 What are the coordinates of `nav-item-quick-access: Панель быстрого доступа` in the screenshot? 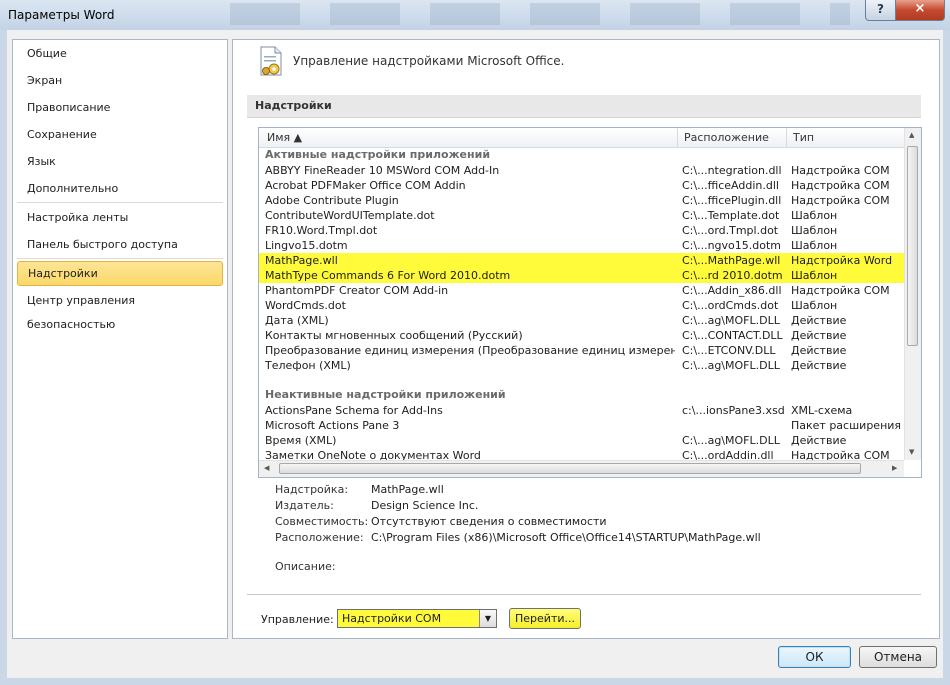 It's located at (120, 245).